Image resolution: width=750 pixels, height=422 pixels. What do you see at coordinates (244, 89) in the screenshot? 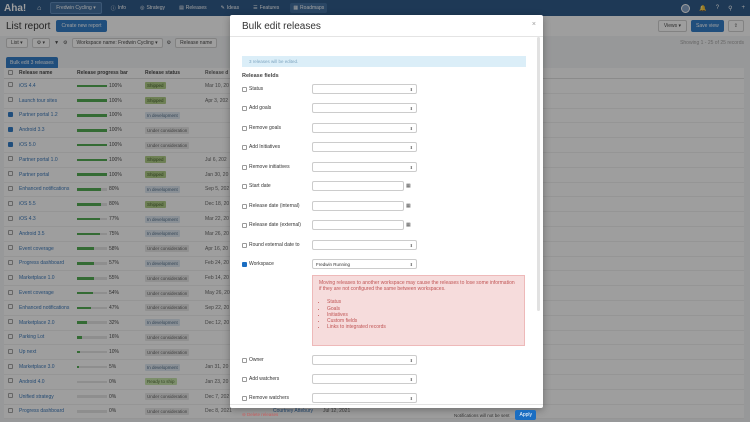
I see `status-checkbox` at bounding box center [244, 89].